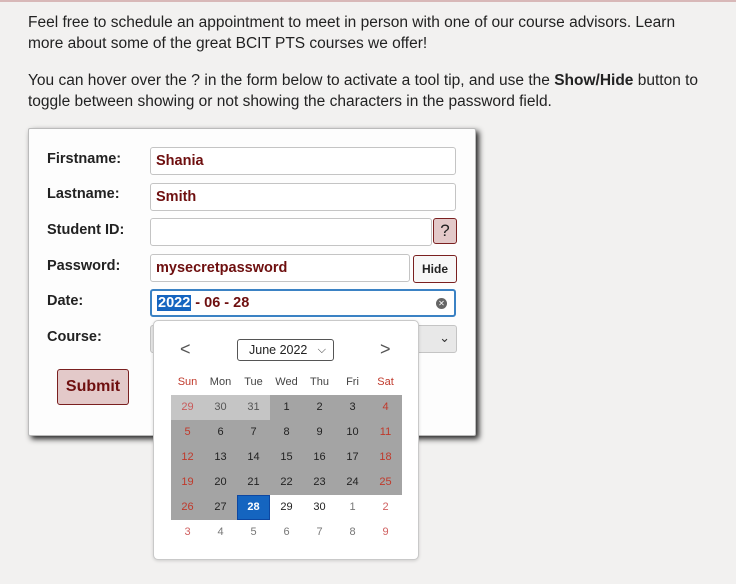  I want to click on calendar-day: 10, so click(352, 432).